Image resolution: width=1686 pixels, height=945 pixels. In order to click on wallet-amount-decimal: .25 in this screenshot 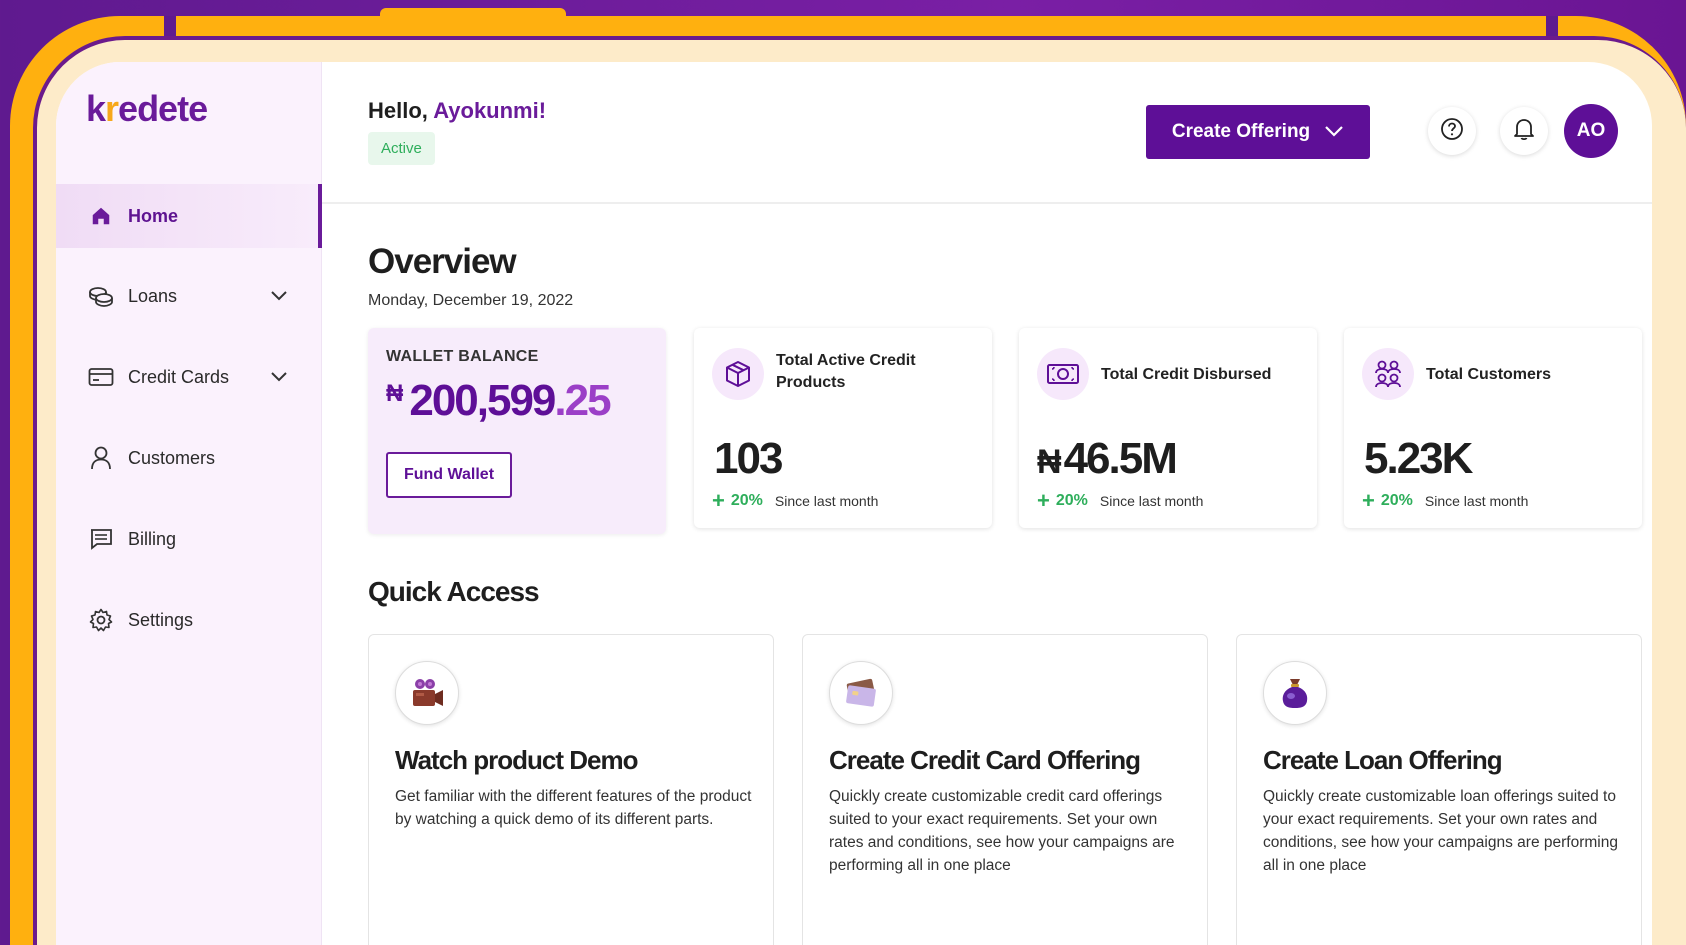, I will do `click(582, 400)`.